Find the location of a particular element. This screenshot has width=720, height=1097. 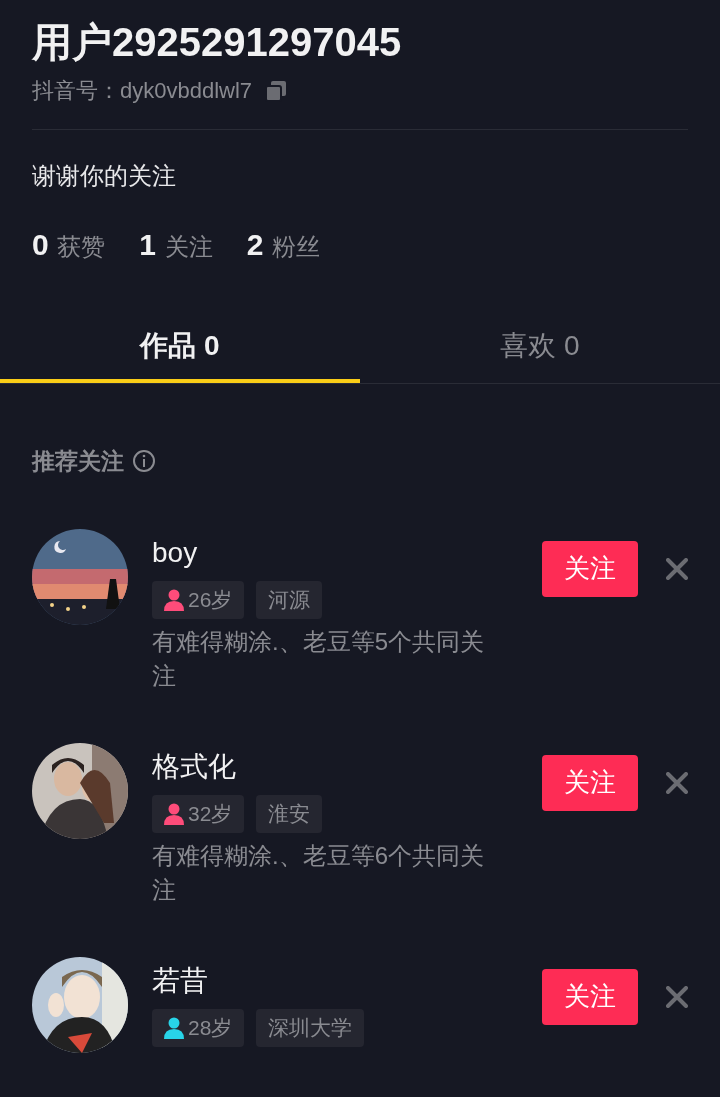

location-tag: 河源 is located at coordinates (289, 599).